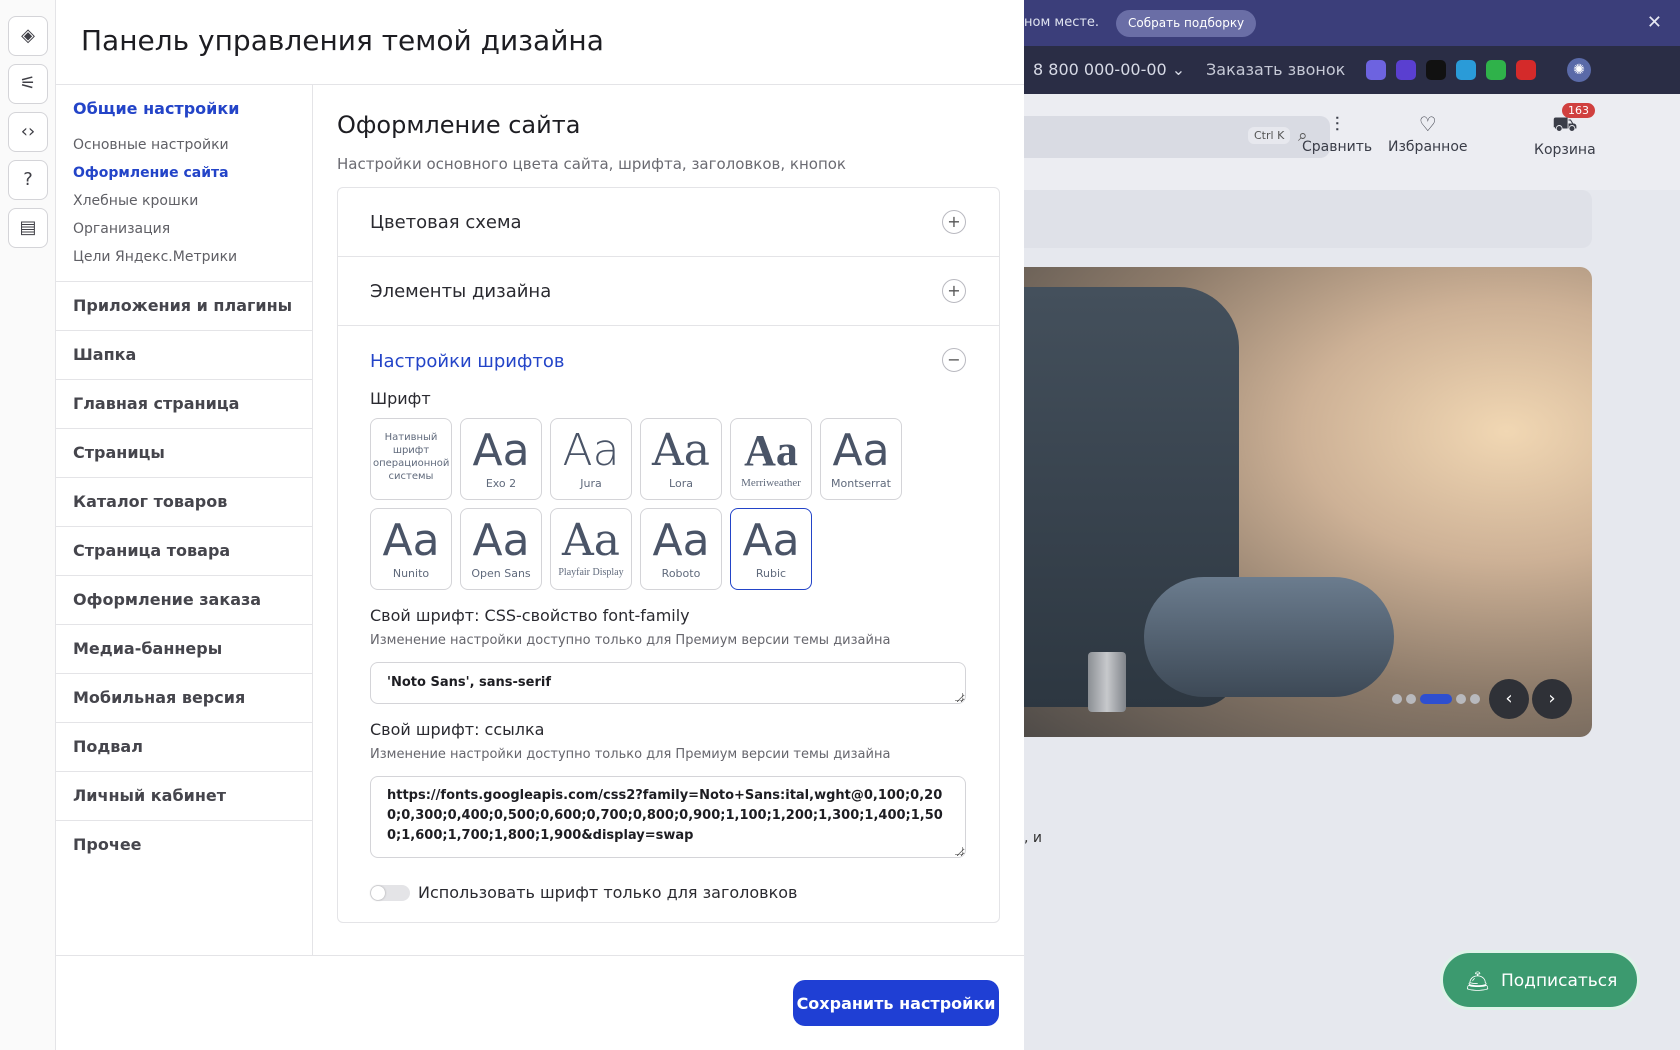 The height and width of the screenshot is (1050, 1680). What do you see at coordinates (608, 892) in the screenshot?
I see `headings-only-label: Использовать шрифт только для заголовков` at bounding box center [608, 892].